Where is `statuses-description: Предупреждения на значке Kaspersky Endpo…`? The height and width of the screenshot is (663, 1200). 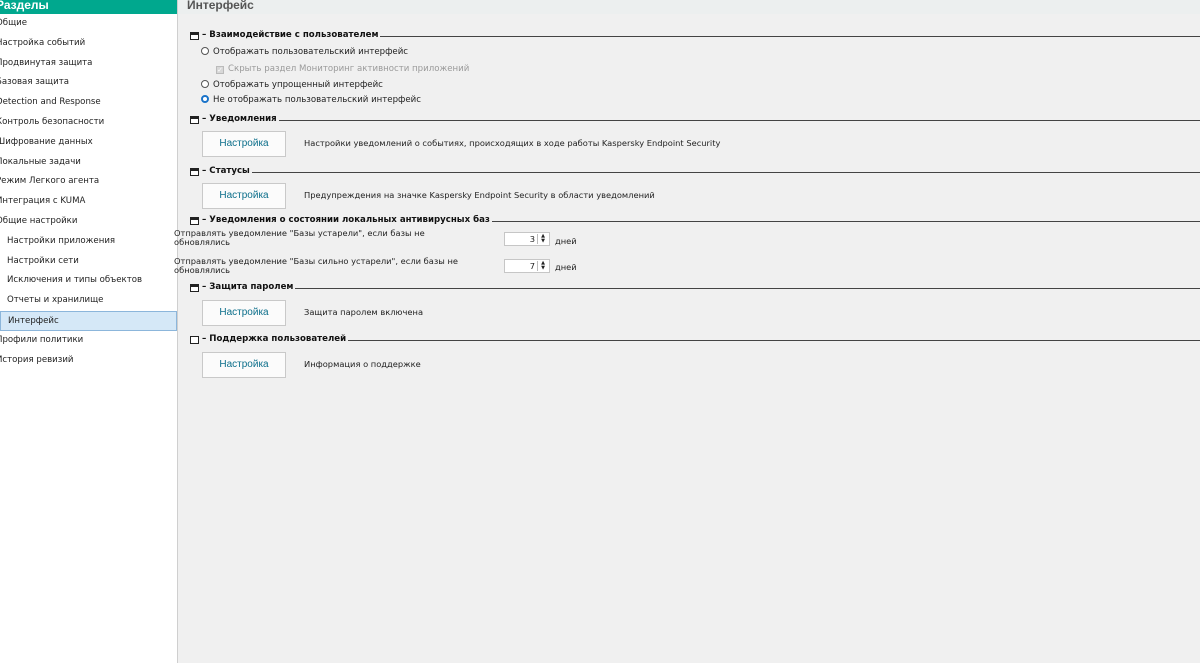 statuses-description: Предупреждения на значке Kaspersky Endpo… is located at coordinates (479, 195).